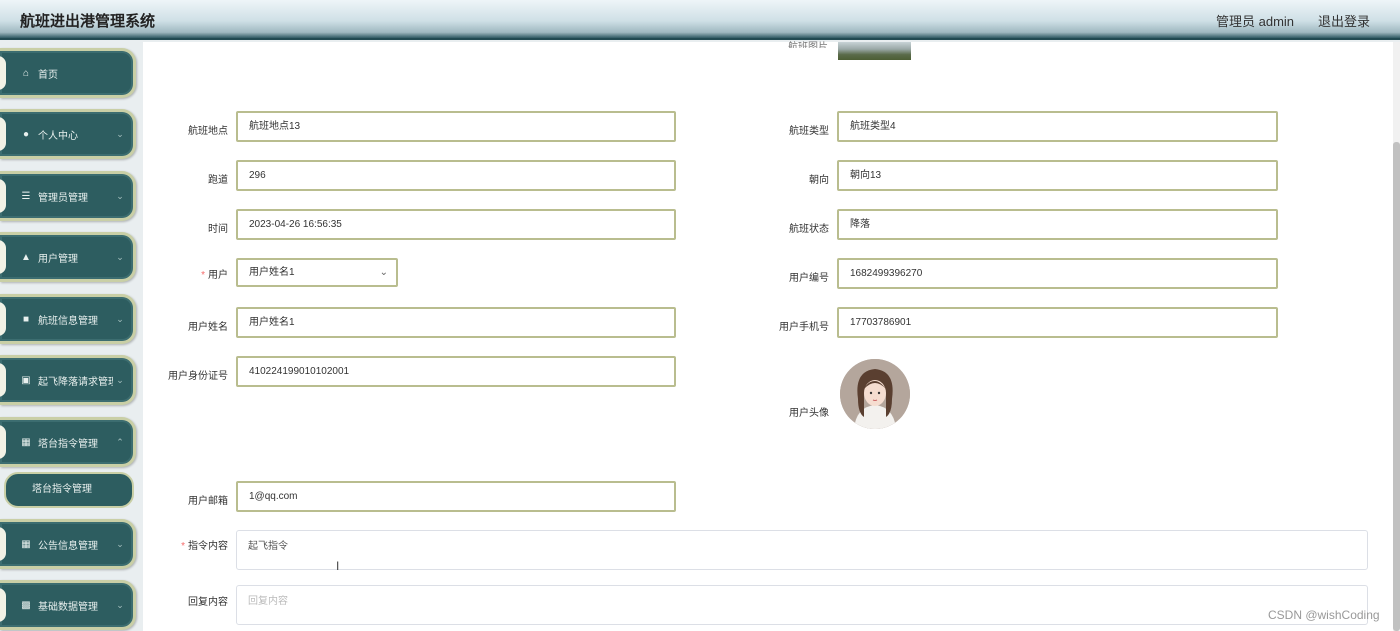  Describe the element at coordinates (1057, 322) in the screenshot. I see `user-phone-field: 17703786901` at that location.